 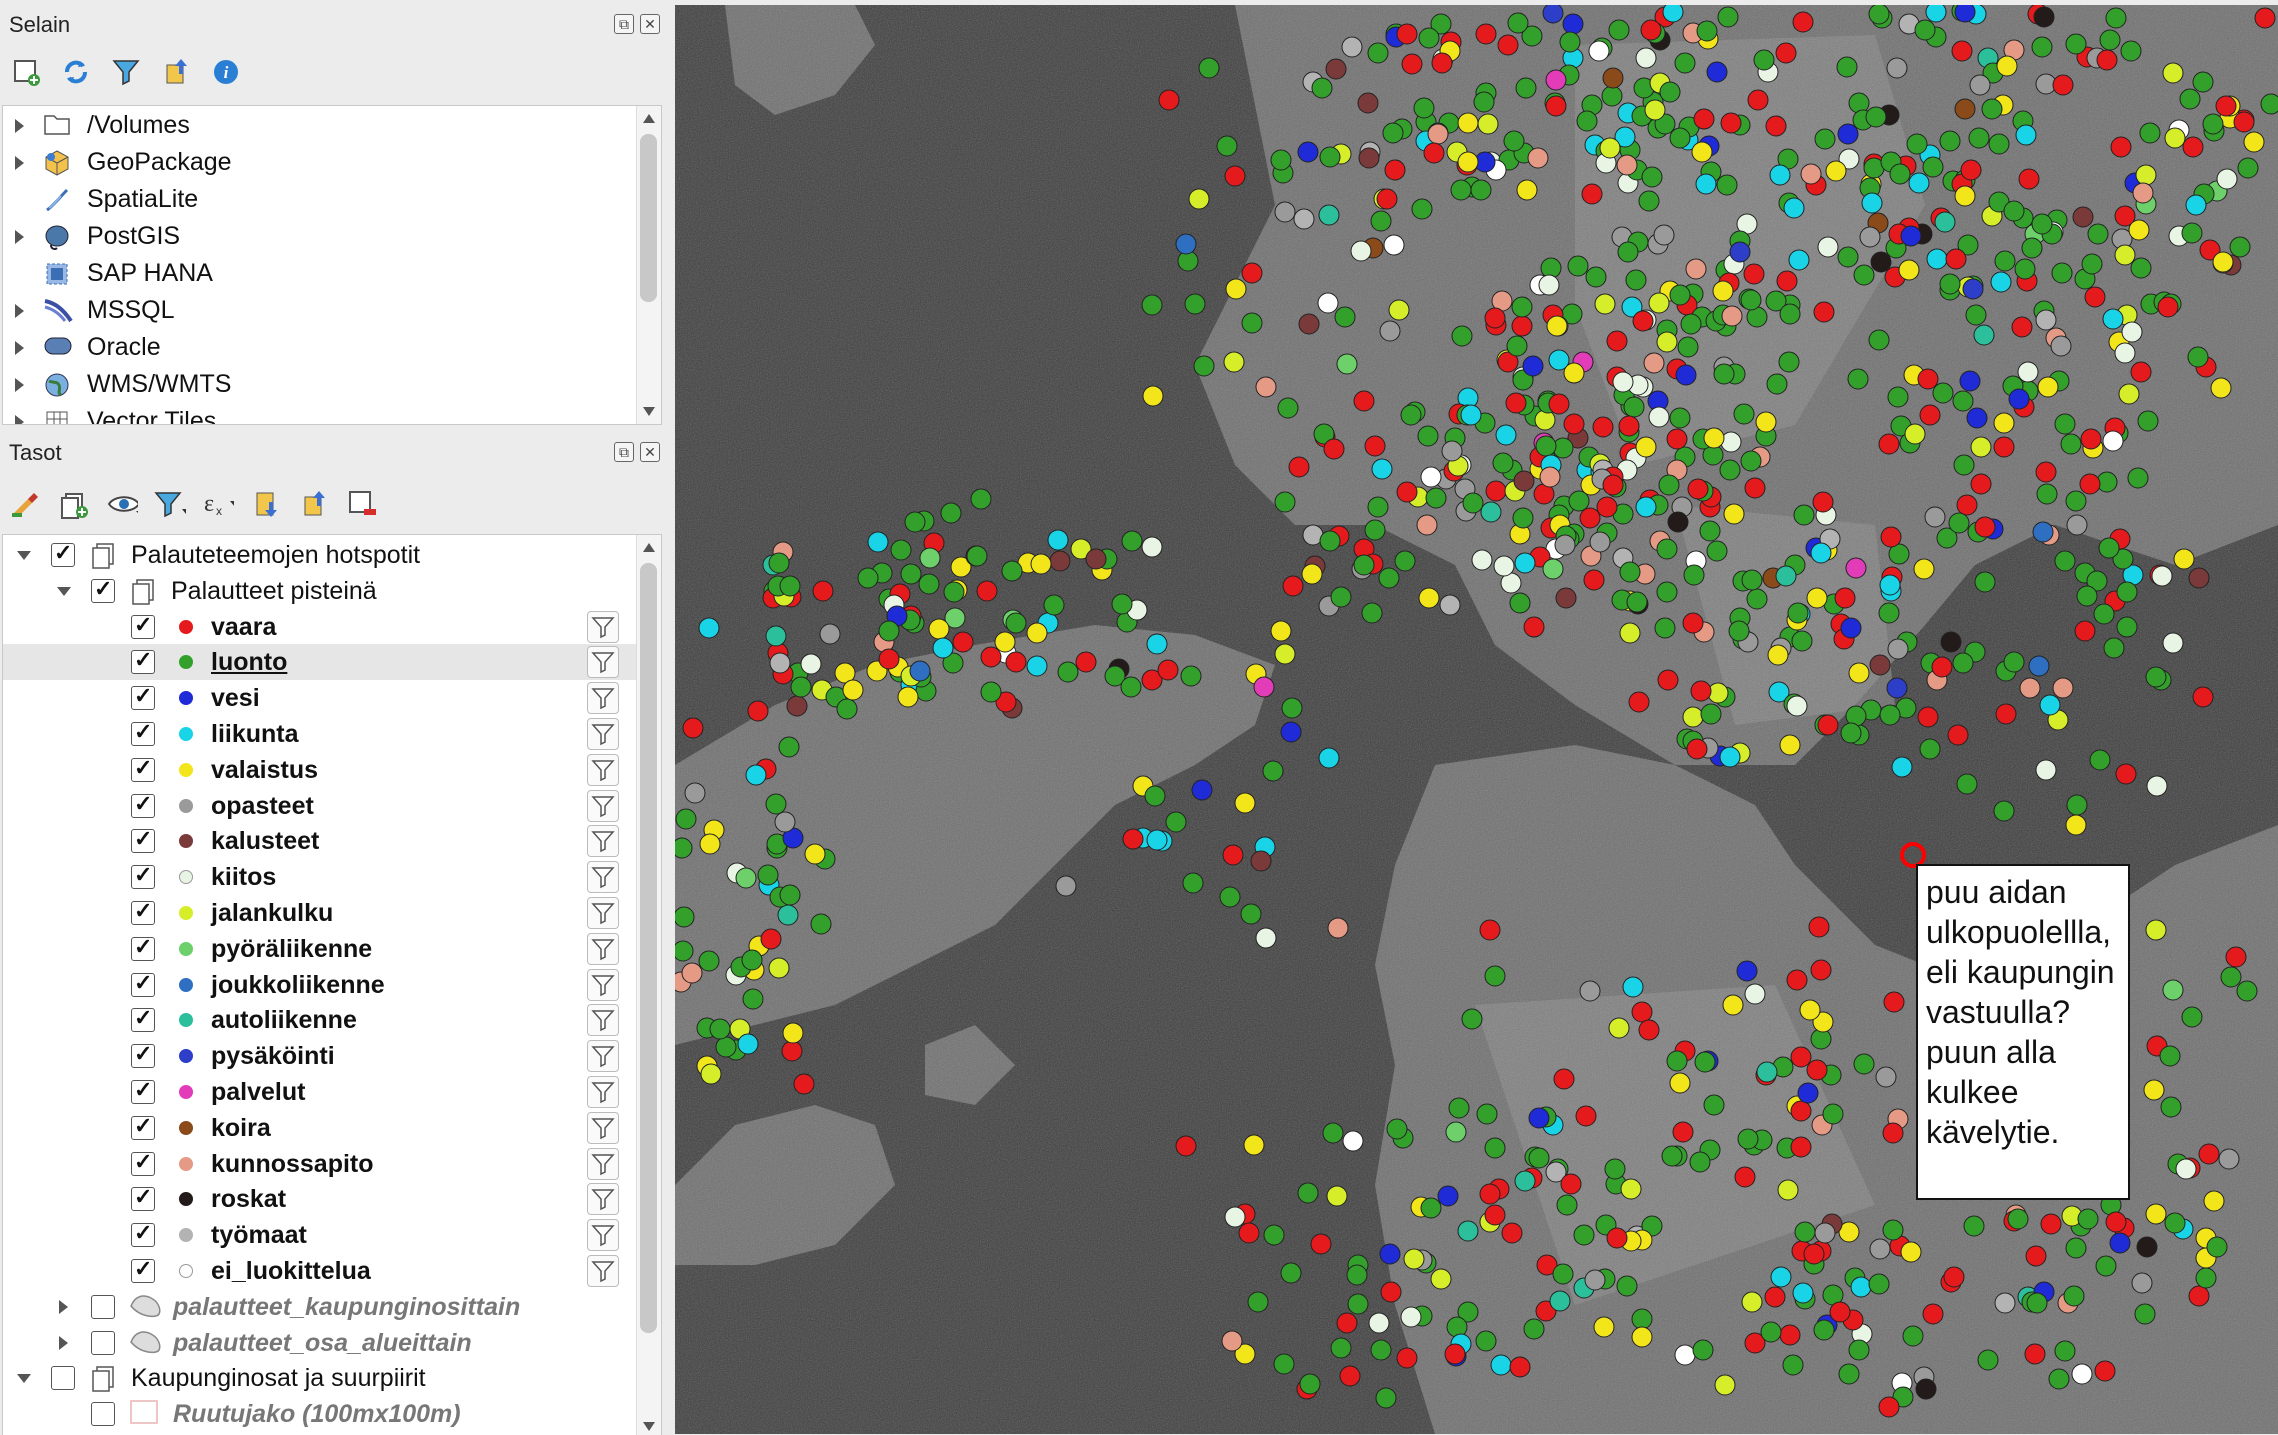 What do you see at coordinates (332, 348) in the screenshot?
I see `browser-item: Oracle` at bounding box center [332, 348].